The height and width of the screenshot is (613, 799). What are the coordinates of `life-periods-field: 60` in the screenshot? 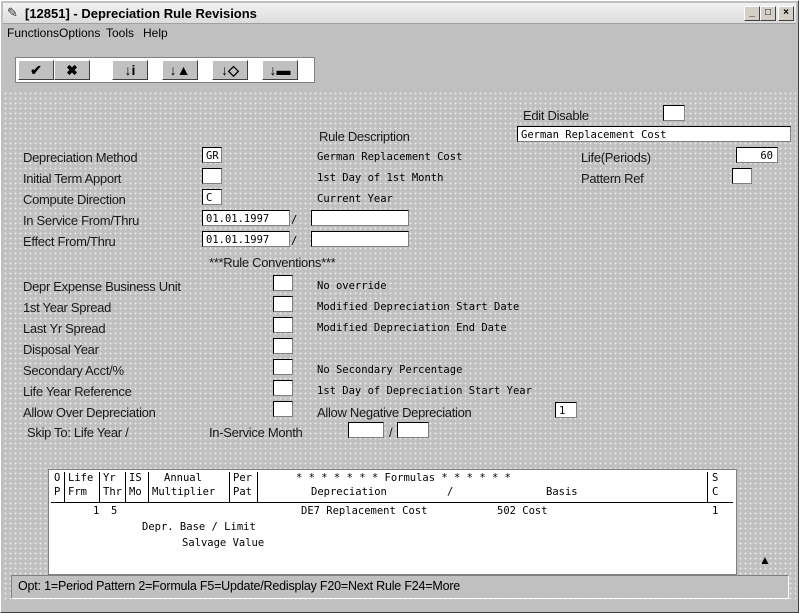 It's located at (757, 155).